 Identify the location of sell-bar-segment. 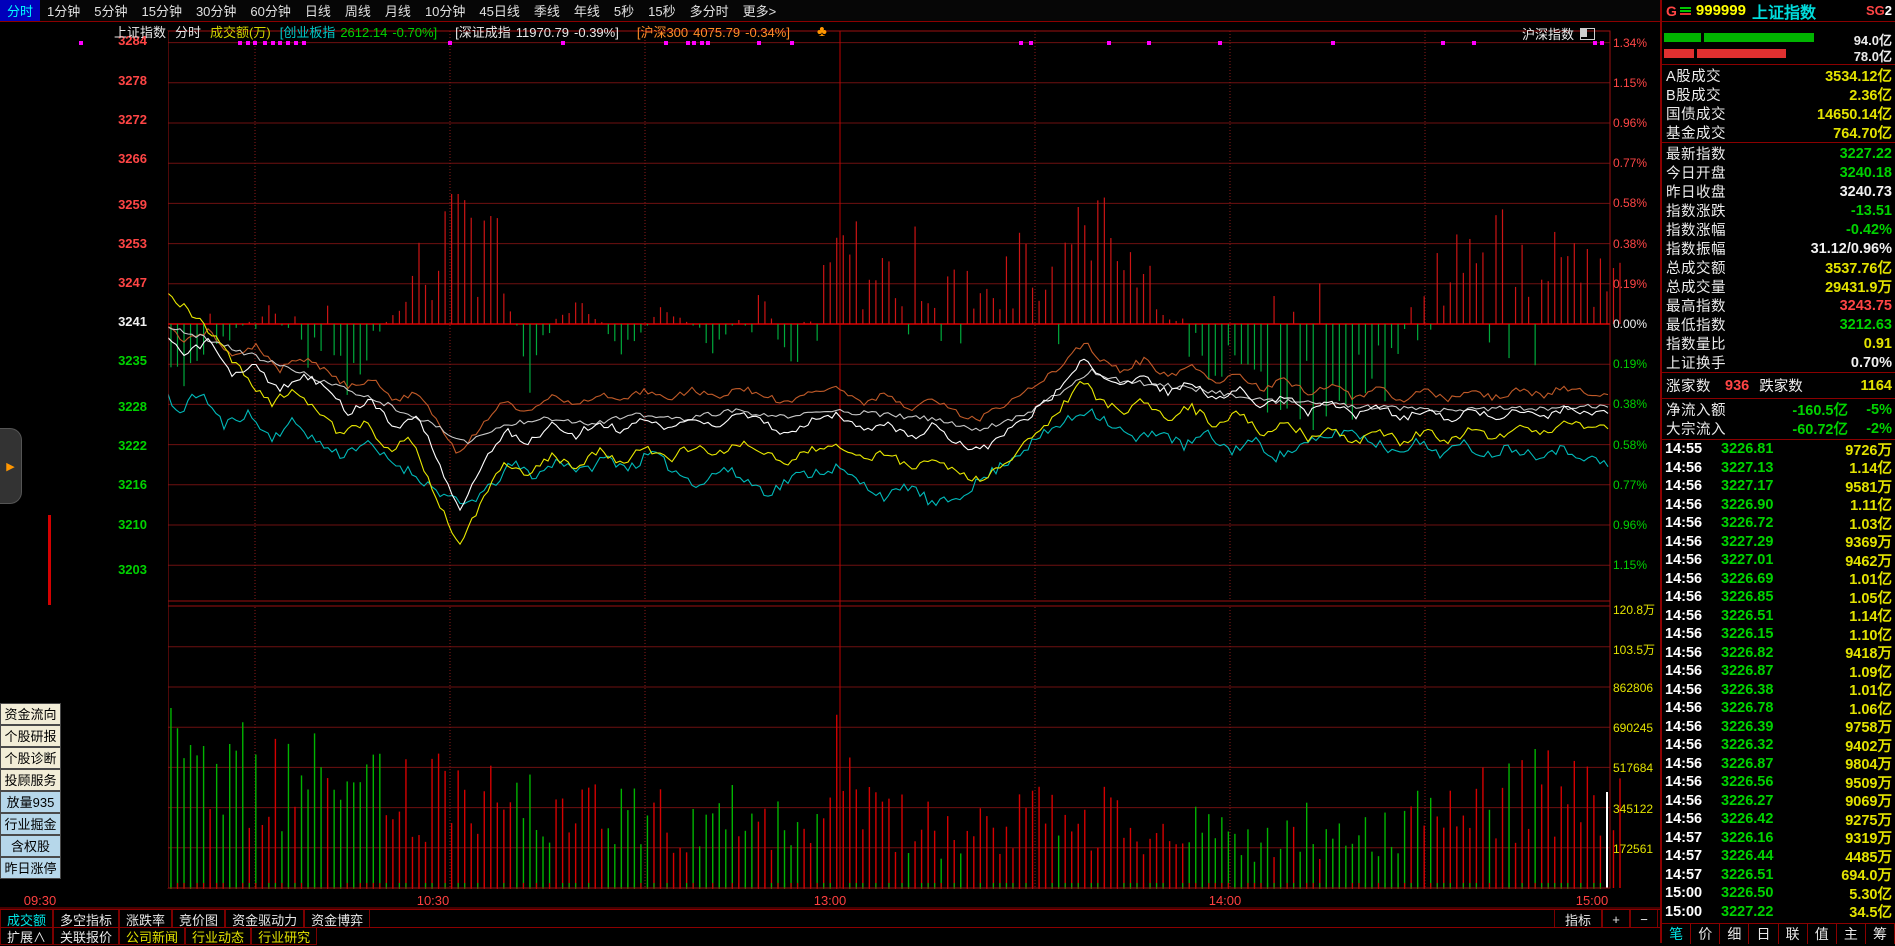
(1679, 53).